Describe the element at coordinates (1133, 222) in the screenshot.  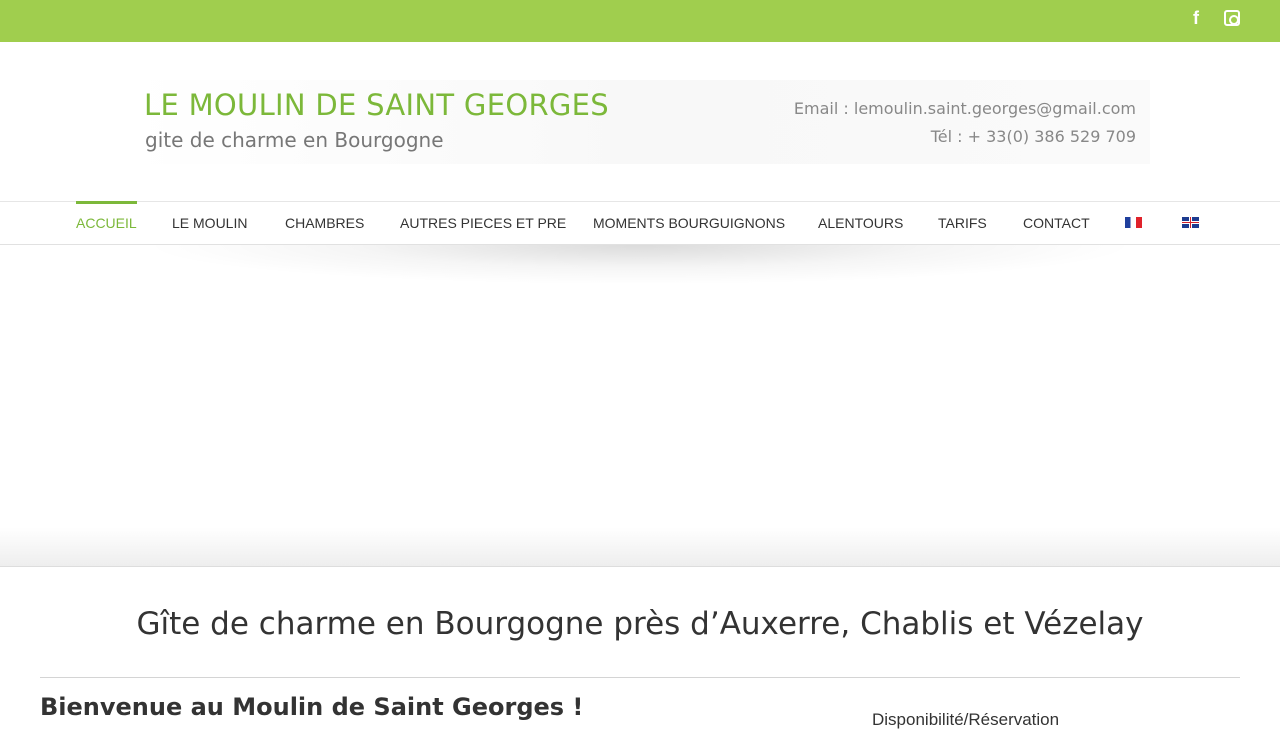
I see `flag-fr-icon` at that location.